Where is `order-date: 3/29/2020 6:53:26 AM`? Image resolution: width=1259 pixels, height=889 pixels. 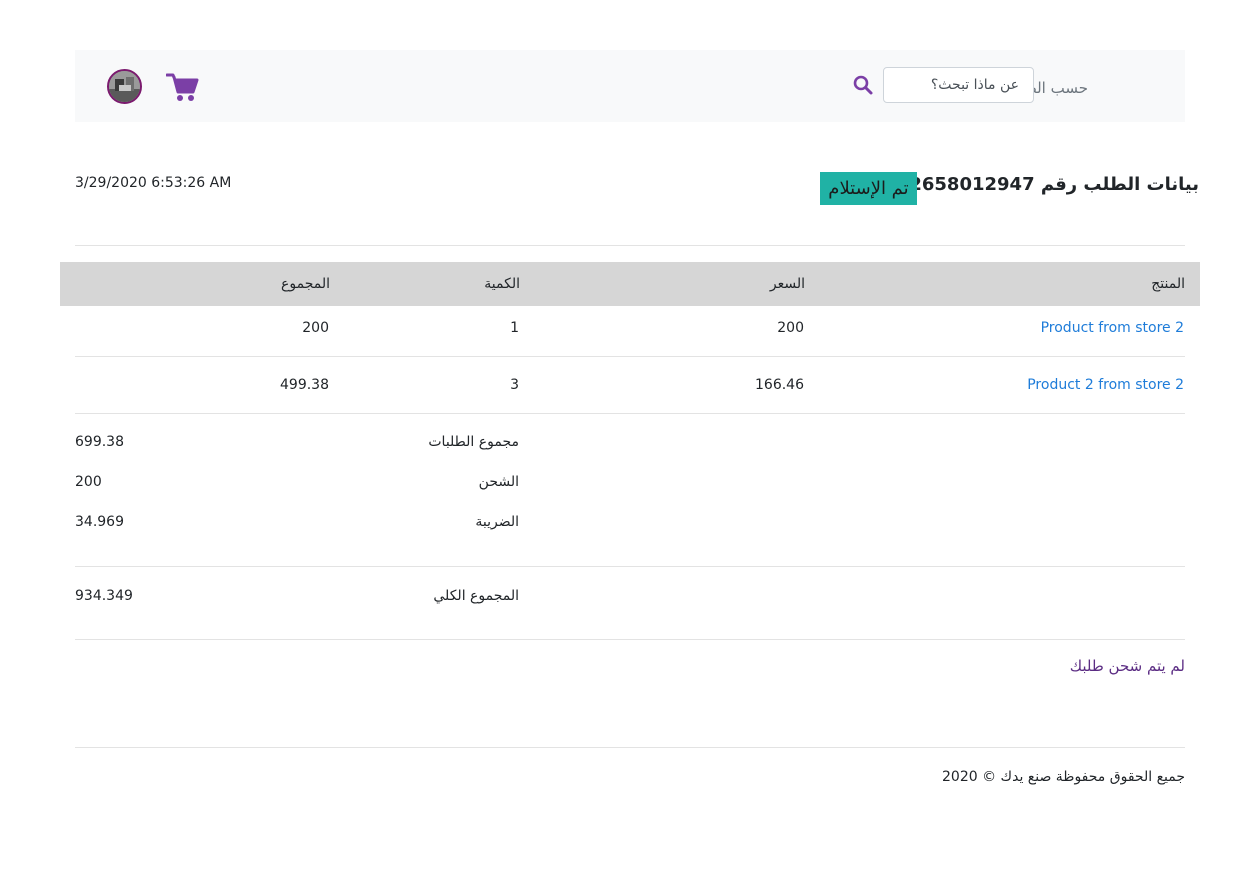 order-date: 3/29/2020 6:53:26 AM is located at coordinates (153, 183).